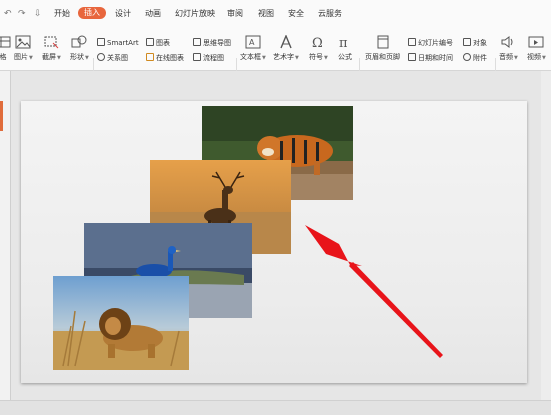 This screenshot has height=415, width=551. I want to click on undo-icon: ↶, so click(8, 14).